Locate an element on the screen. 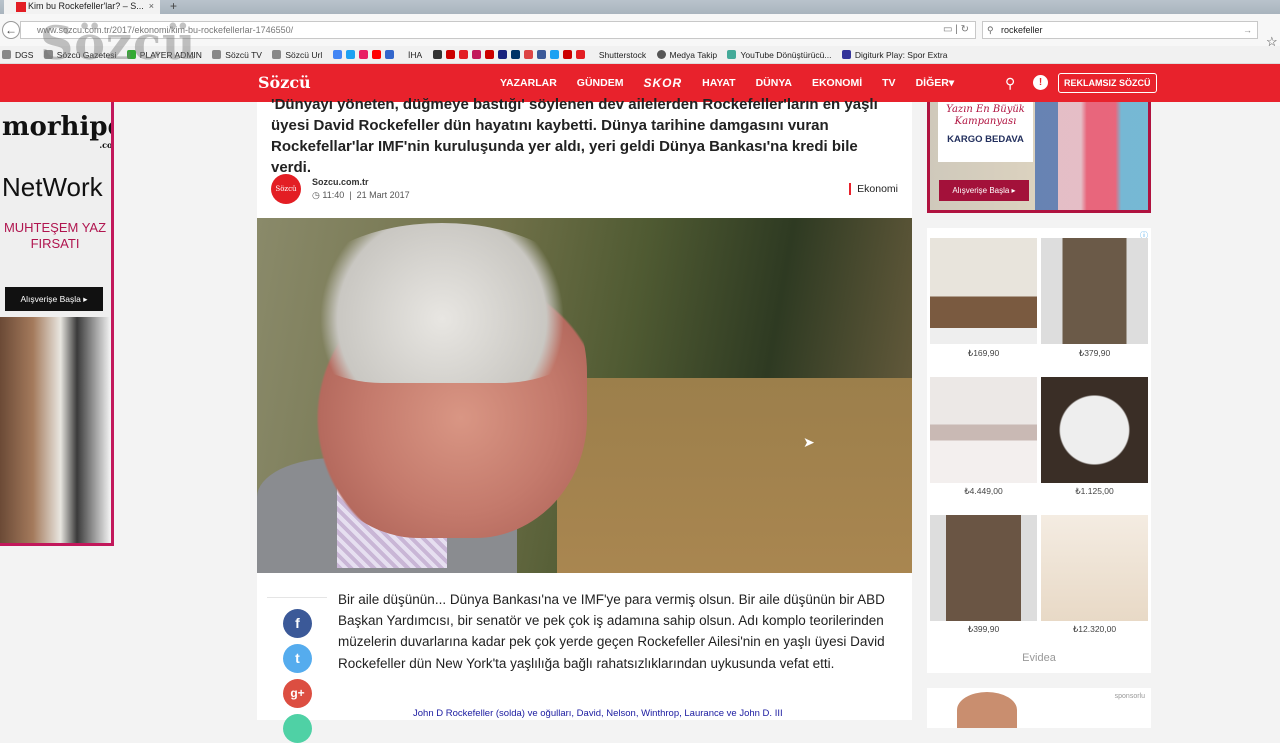 The height and width of the screenshot is (743, 1280). product-price: ₺379,90 is located at coordinates (1094, 353).